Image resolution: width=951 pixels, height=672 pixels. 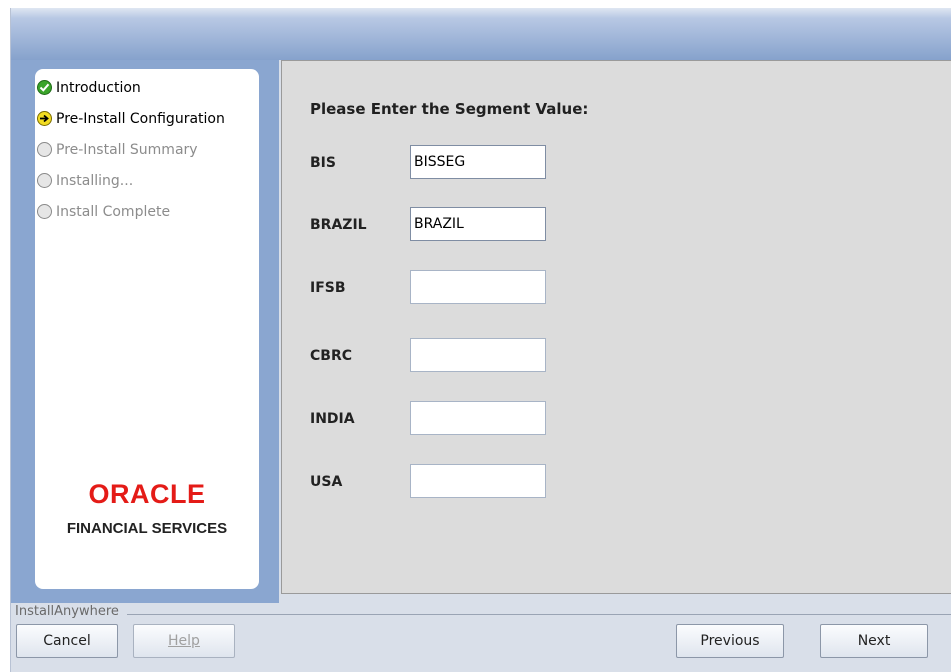 What do you see at coordinates (127, 149) in the screenshot?
I see `step-label: Pre-Install Summary` at bounding box center [127, 149].